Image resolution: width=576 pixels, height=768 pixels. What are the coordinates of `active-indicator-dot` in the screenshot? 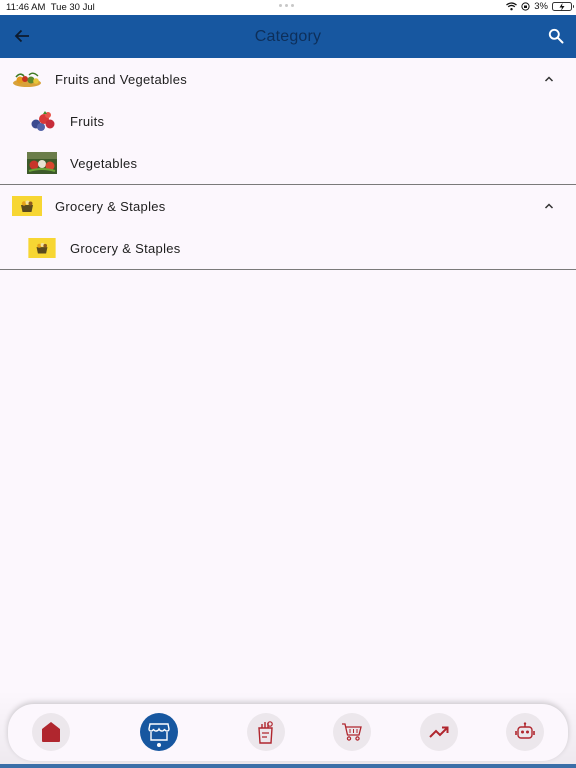 It's located at (159, 745).